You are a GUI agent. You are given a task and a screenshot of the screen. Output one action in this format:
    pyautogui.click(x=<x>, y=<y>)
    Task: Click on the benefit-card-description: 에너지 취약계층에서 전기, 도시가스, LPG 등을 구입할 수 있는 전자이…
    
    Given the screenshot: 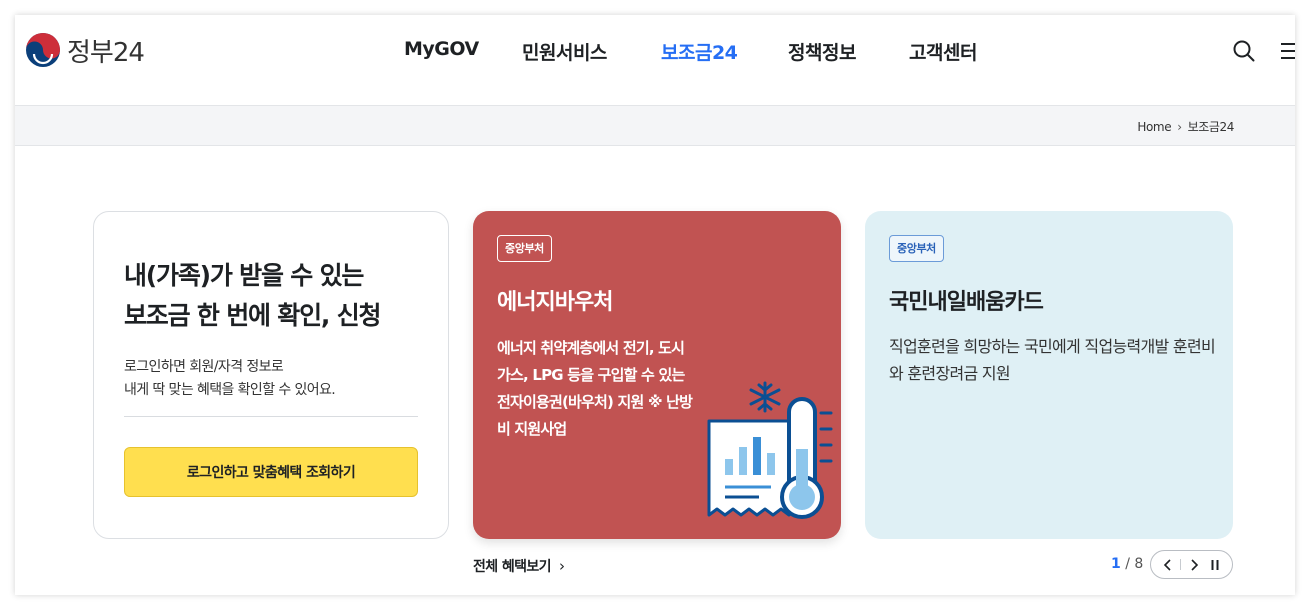 What is the action you would take?
    pyautogui.click(x=595, y=388)
    